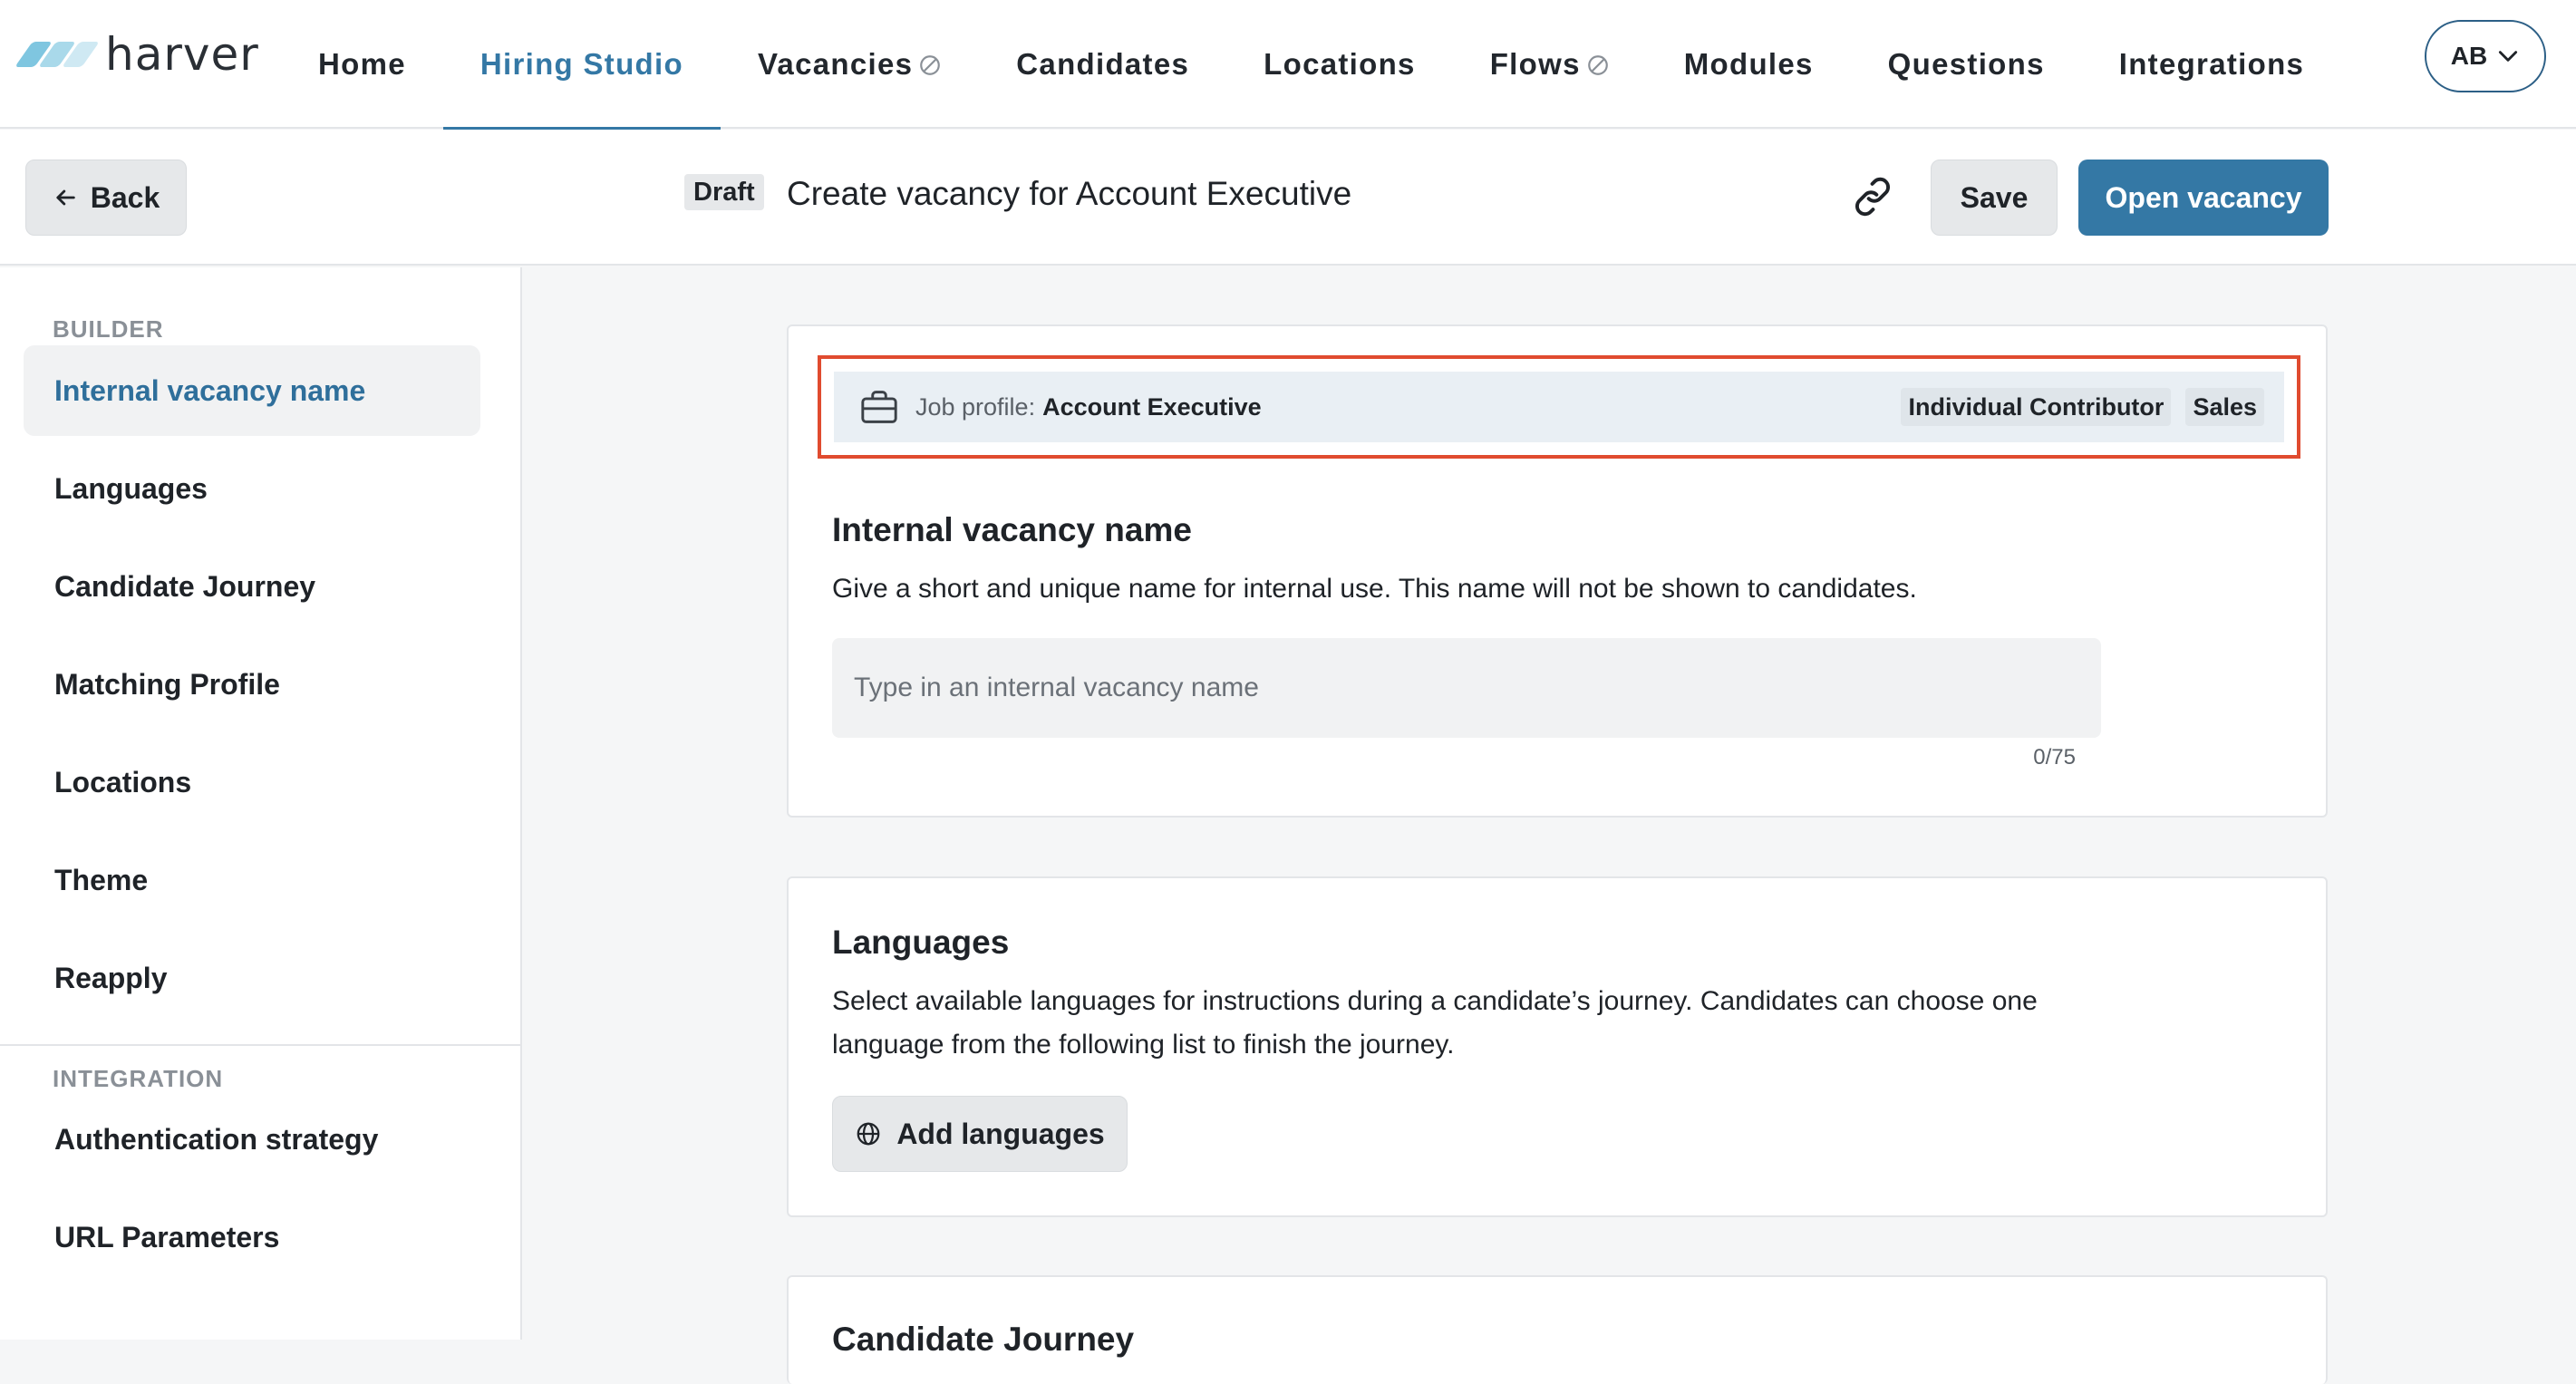  I want to click on nav-candidates: Candidates, so click(1102, 64).